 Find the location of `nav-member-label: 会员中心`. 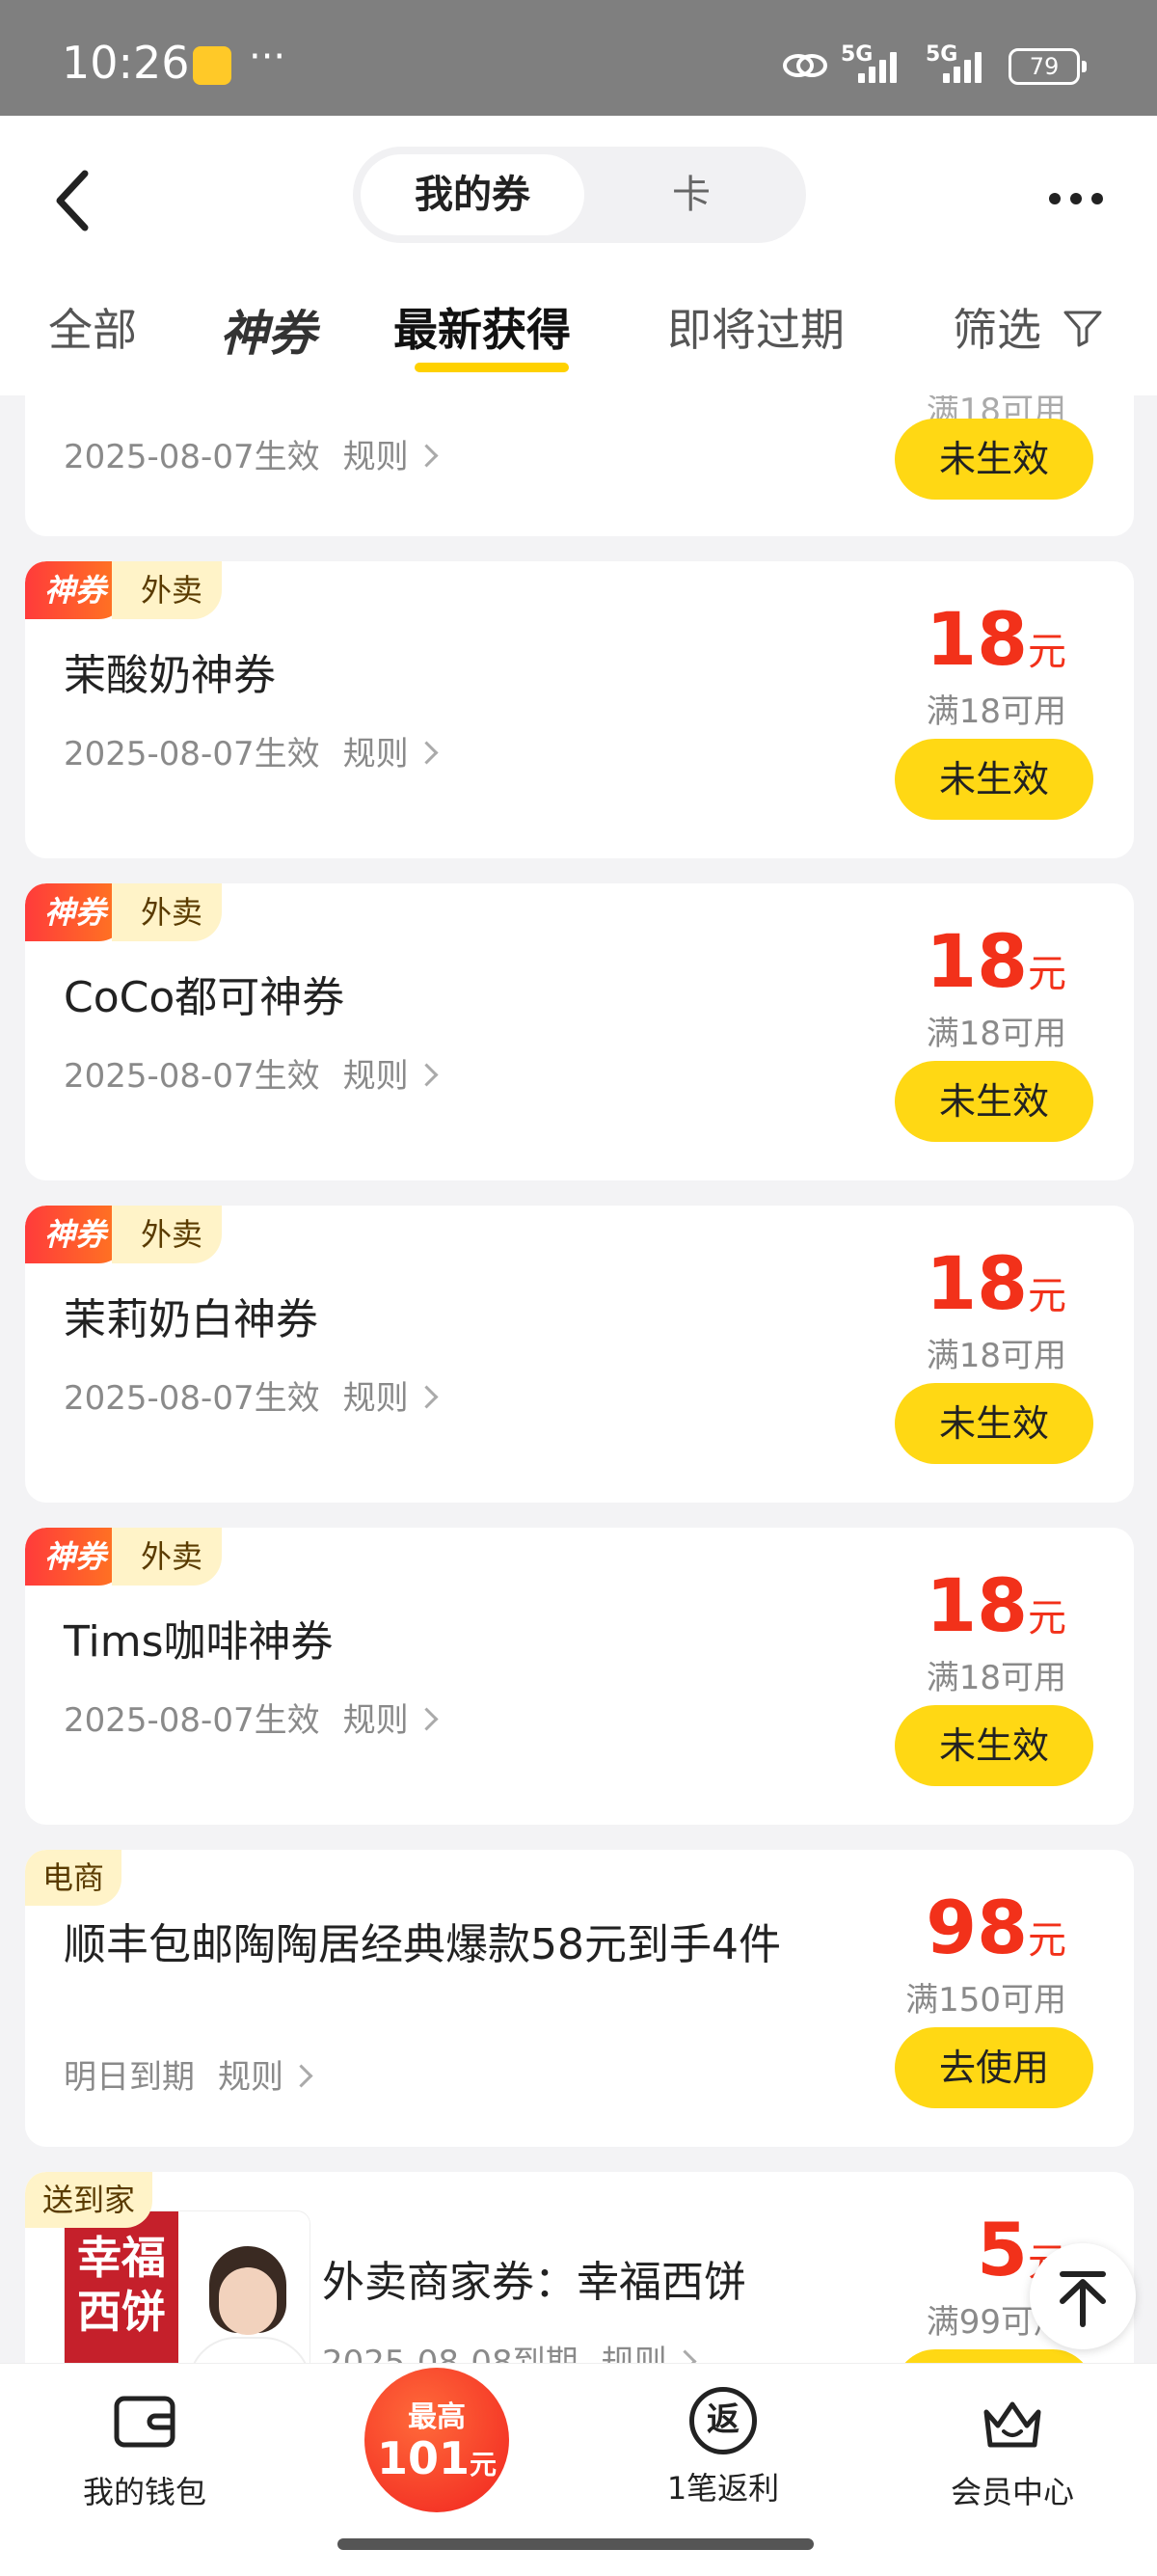

nav-member-label: 会员中心 is located at coordinates (1012, 2492).